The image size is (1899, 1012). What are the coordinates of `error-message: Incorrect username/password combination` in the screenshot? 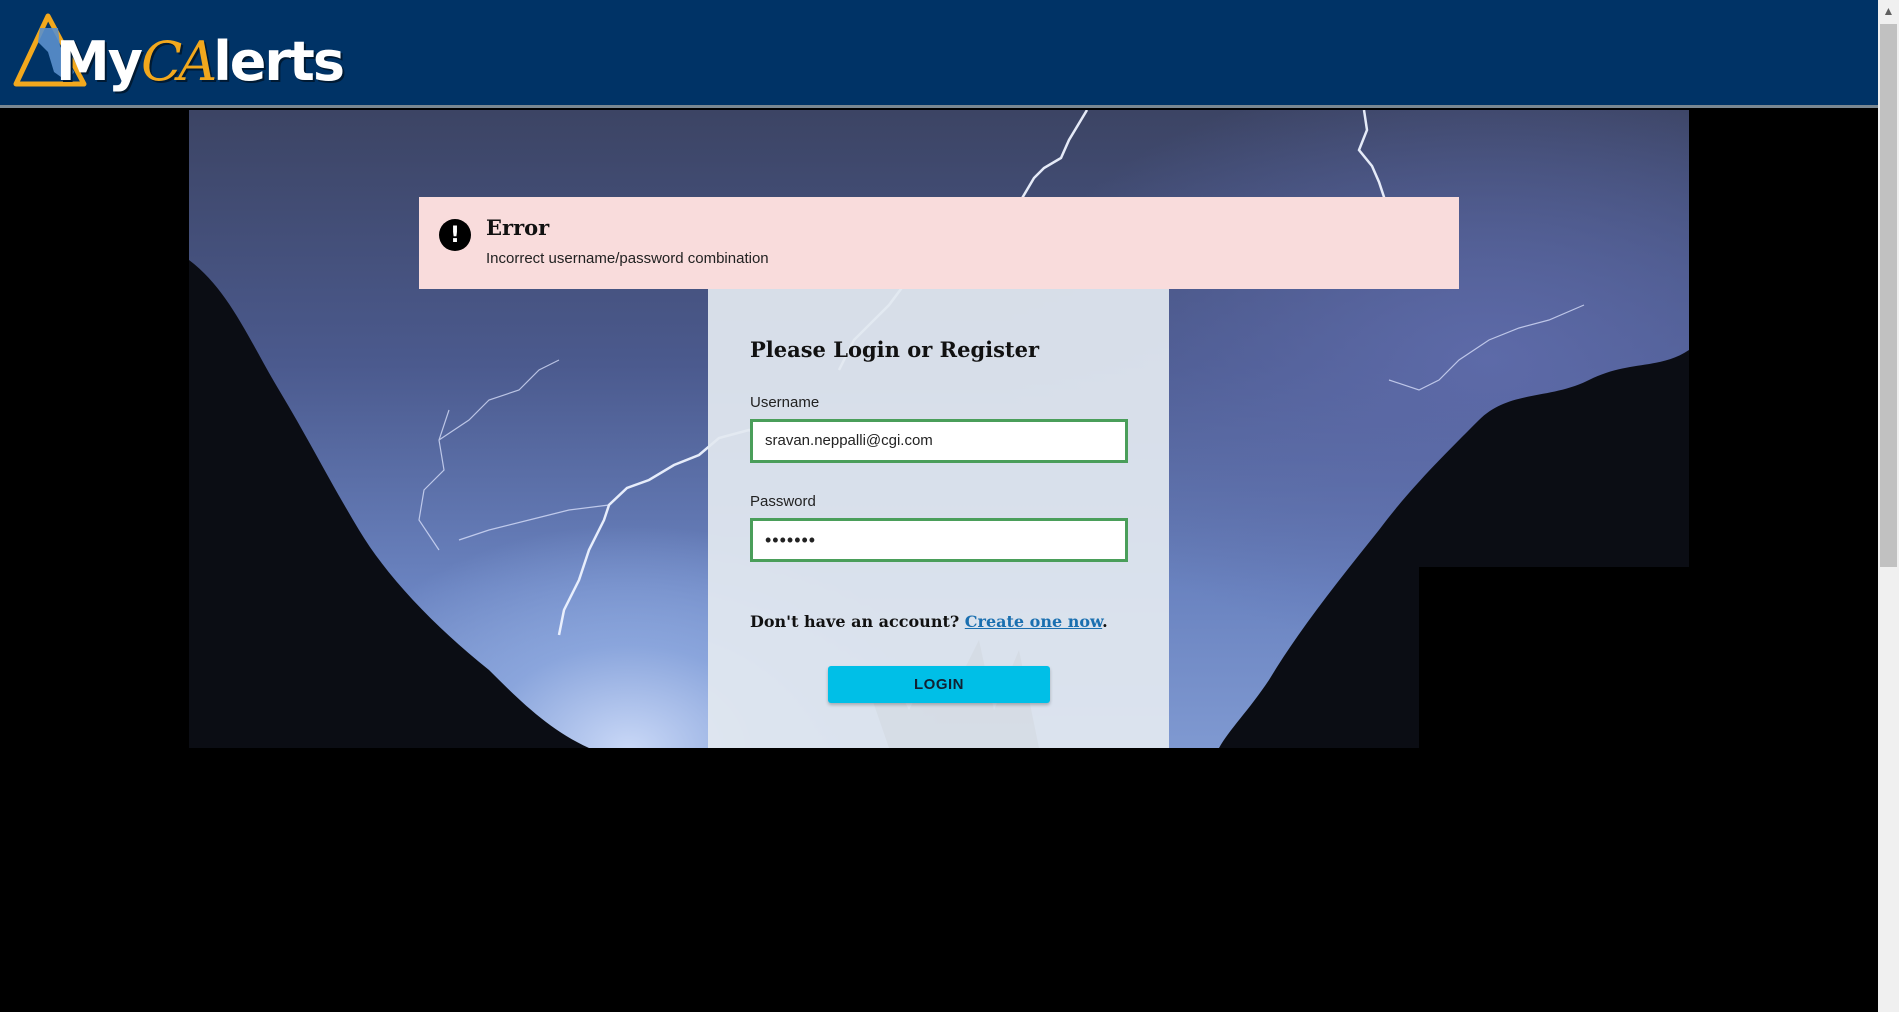 It's located at (627, 258).